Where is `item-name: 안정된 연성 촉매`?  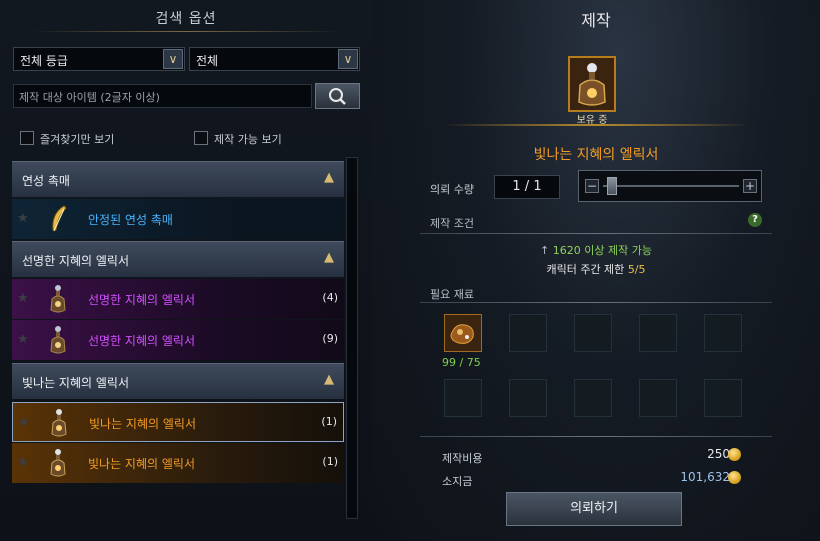
item-name: 안정된 연성 촉매 is located at coordinates (130, 220).